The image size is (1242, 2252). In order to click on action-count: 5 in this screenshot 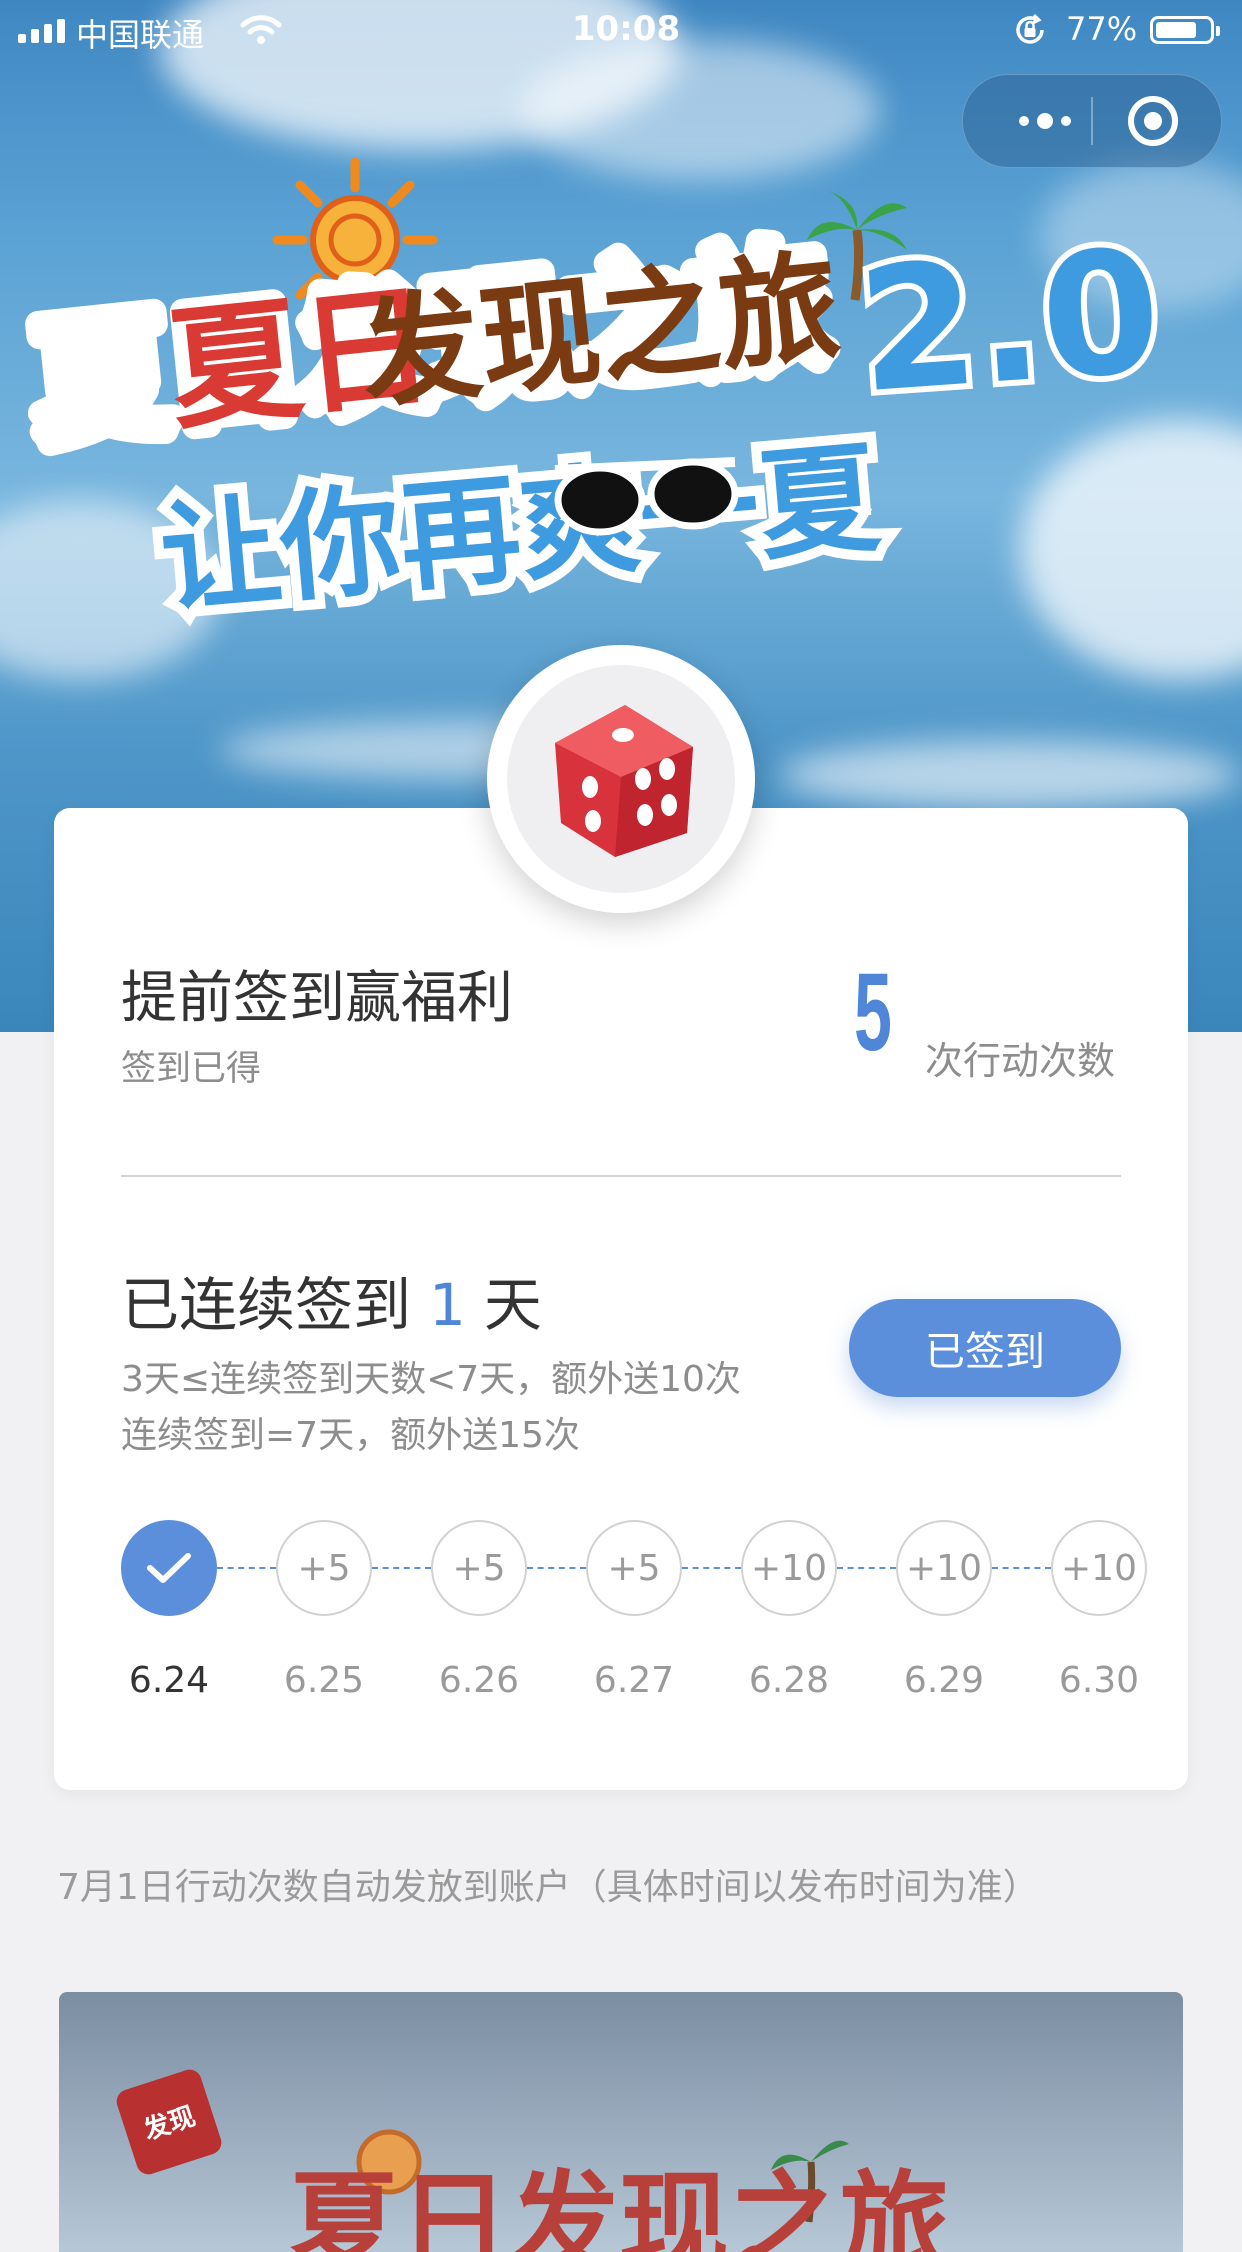, I will do `click(873, 1012)`.